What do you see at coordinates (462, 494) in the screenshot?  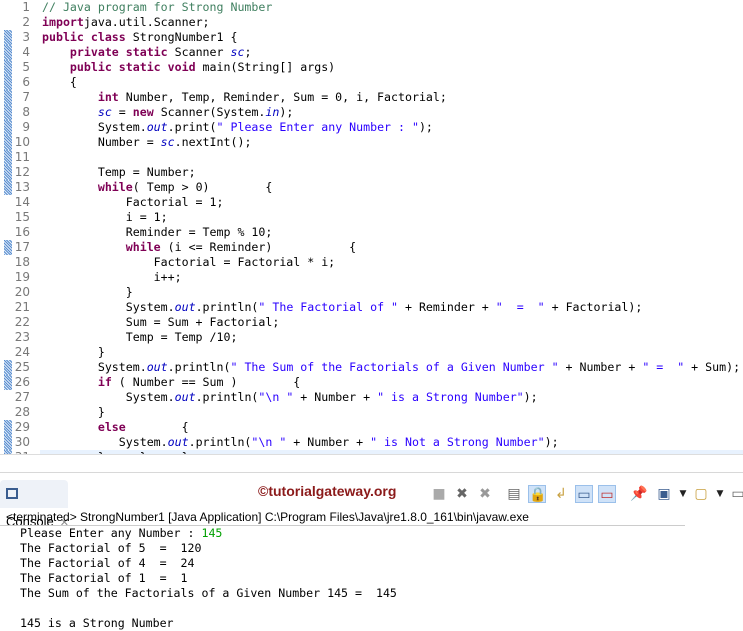 I see `remove-launch-icon: ✖` at bounding box center [462, 494].